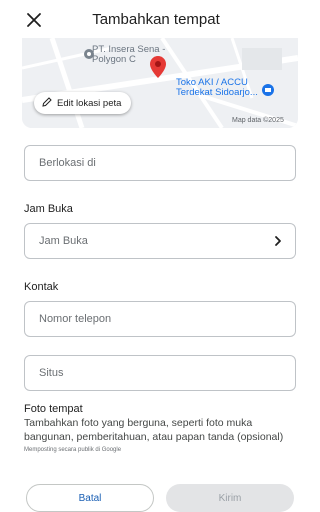 The image size is (320, 512). What do you see at coordinates (48, 209) in the screenshot?
I see `hours-section-title: Jam Buka` at bounding box center [48, 209].